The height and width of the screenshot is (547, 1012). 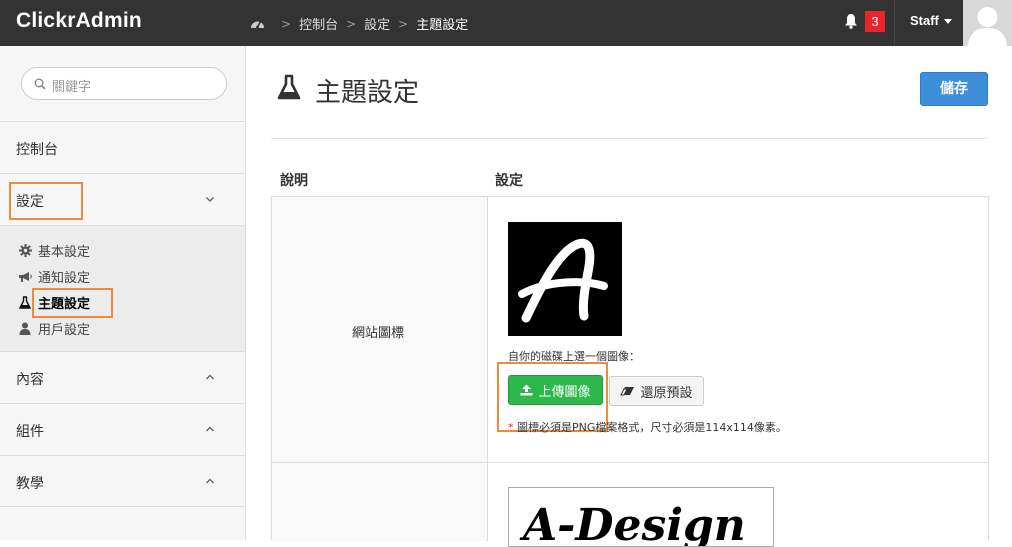 What do you see at coordinates (64, 252) in the screenshot?
I see `submenu-item-label: 基本設定` at bounding box center [64, 252].